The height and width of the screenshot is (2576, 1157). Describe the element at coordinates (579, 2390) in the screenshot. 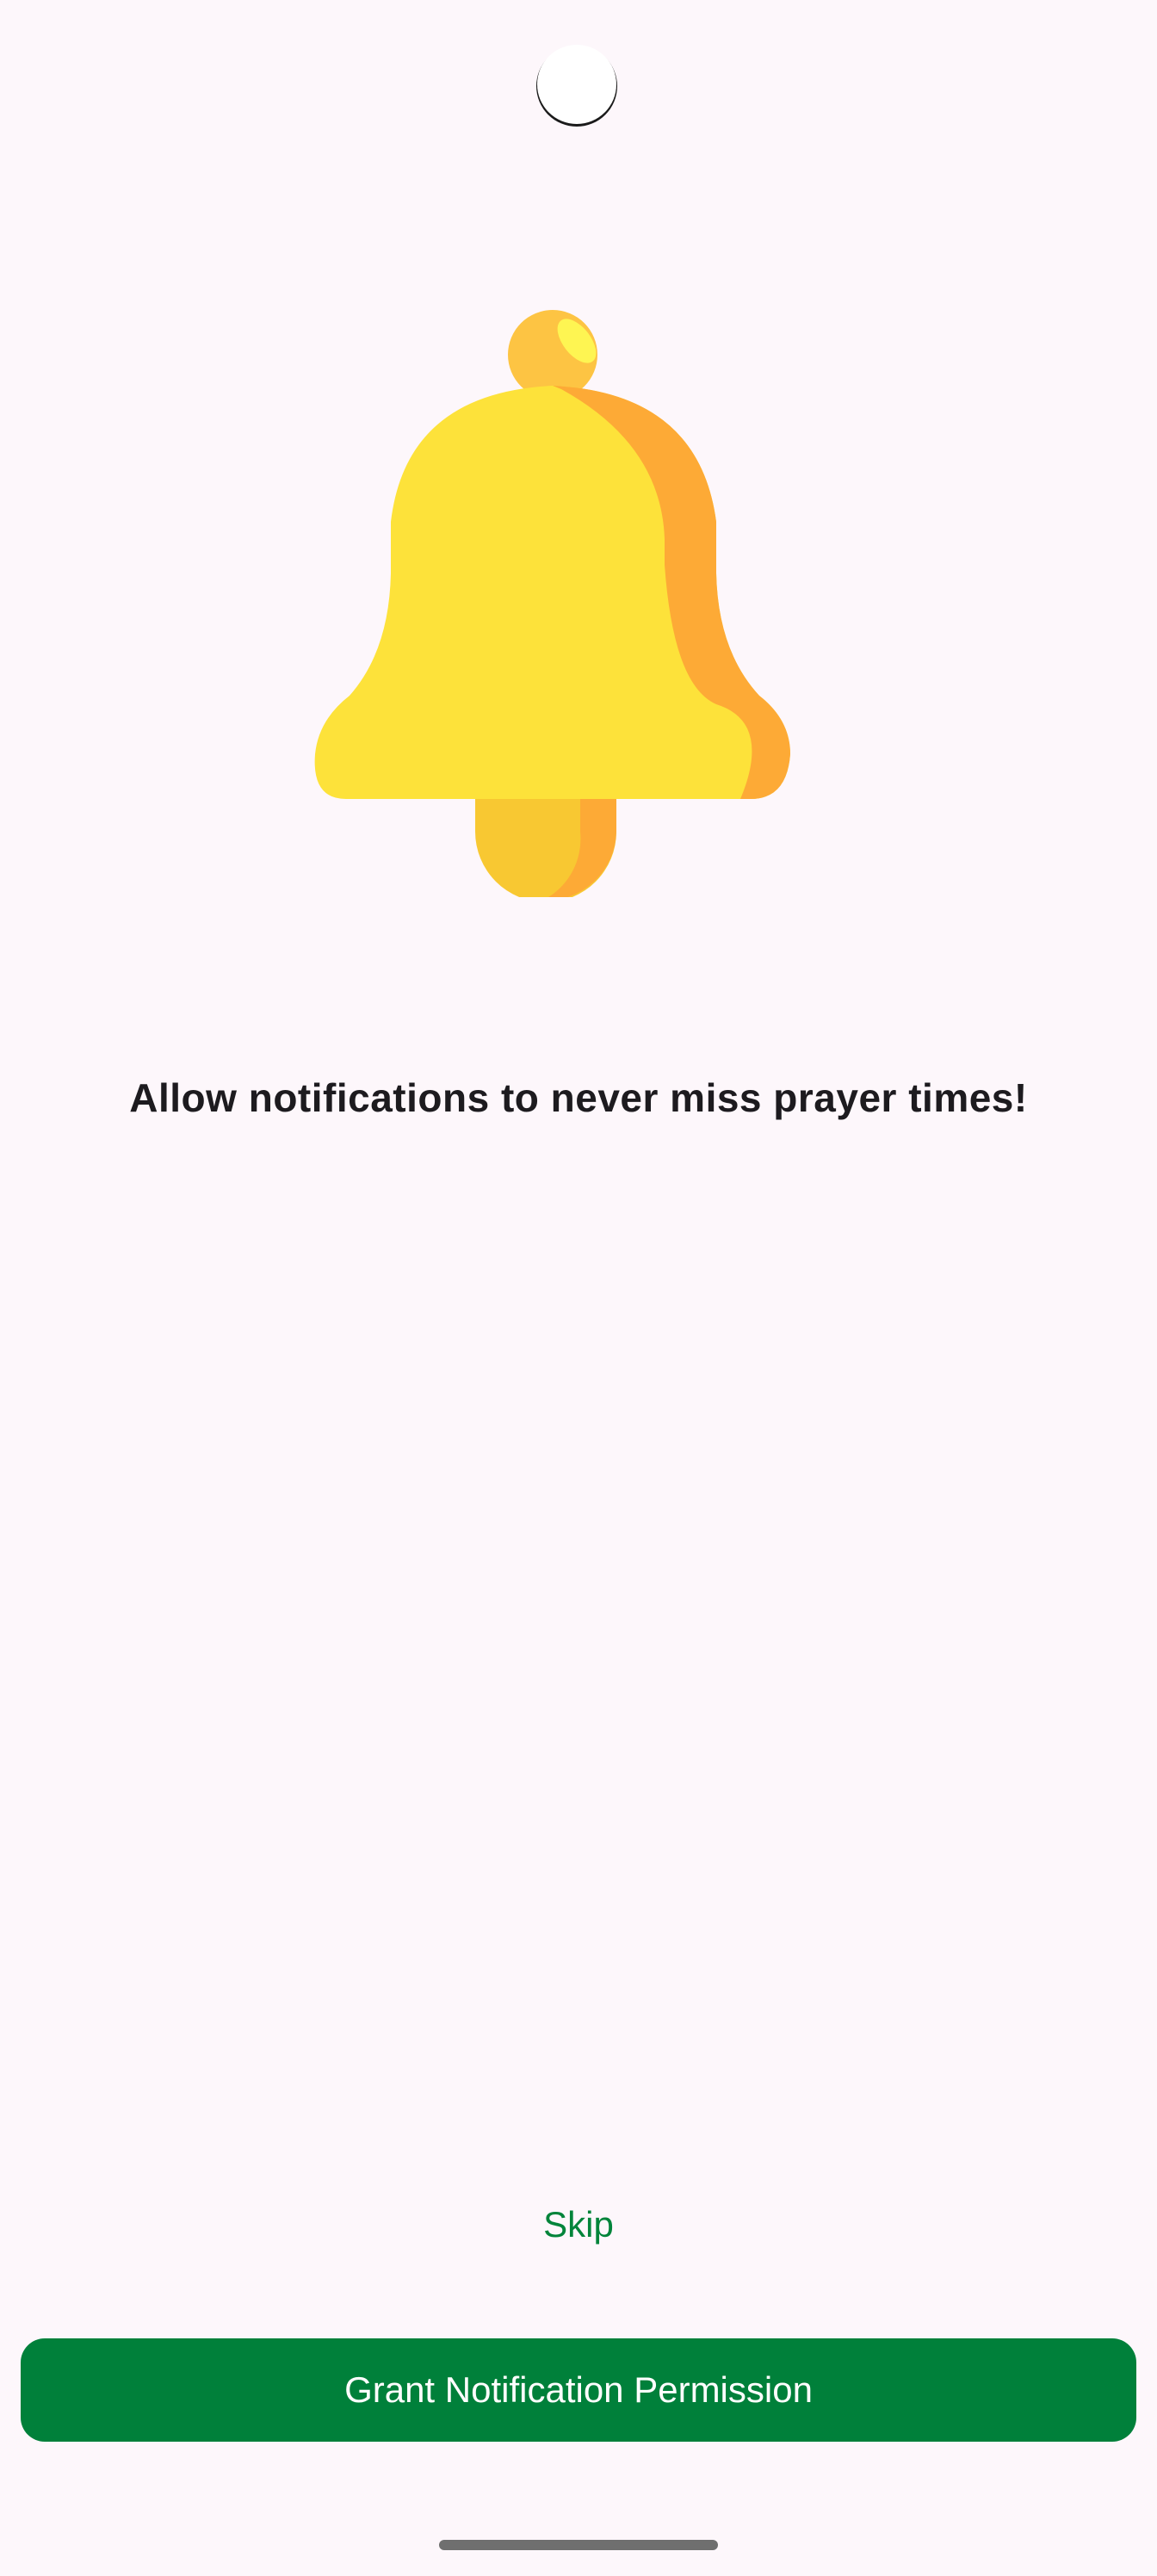

I see `grant-permission-button: Grant Notification Permission` at that location.